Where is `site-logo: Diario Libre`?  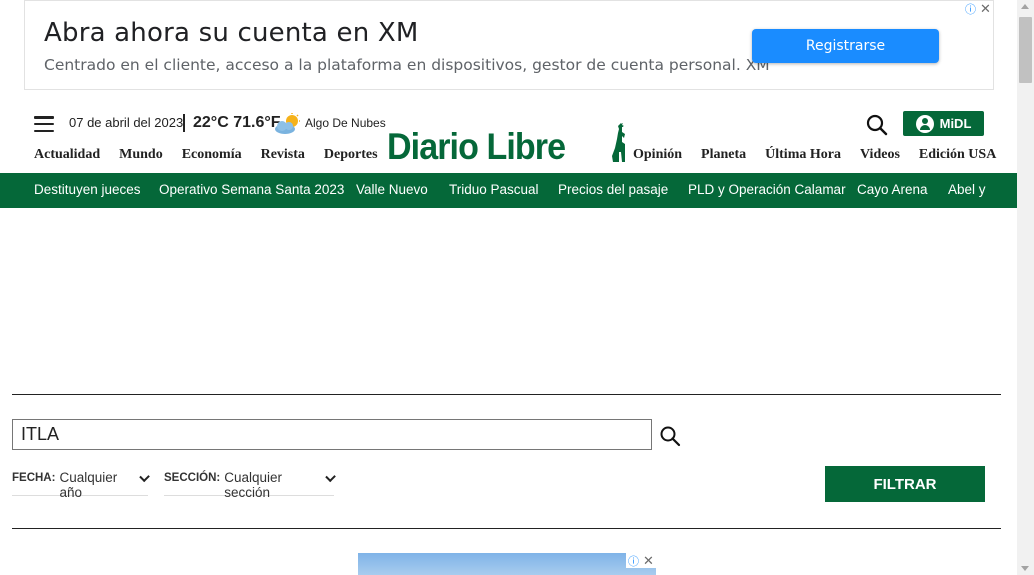 site-logo: Diario Libre is located at coordinates (506, 145).